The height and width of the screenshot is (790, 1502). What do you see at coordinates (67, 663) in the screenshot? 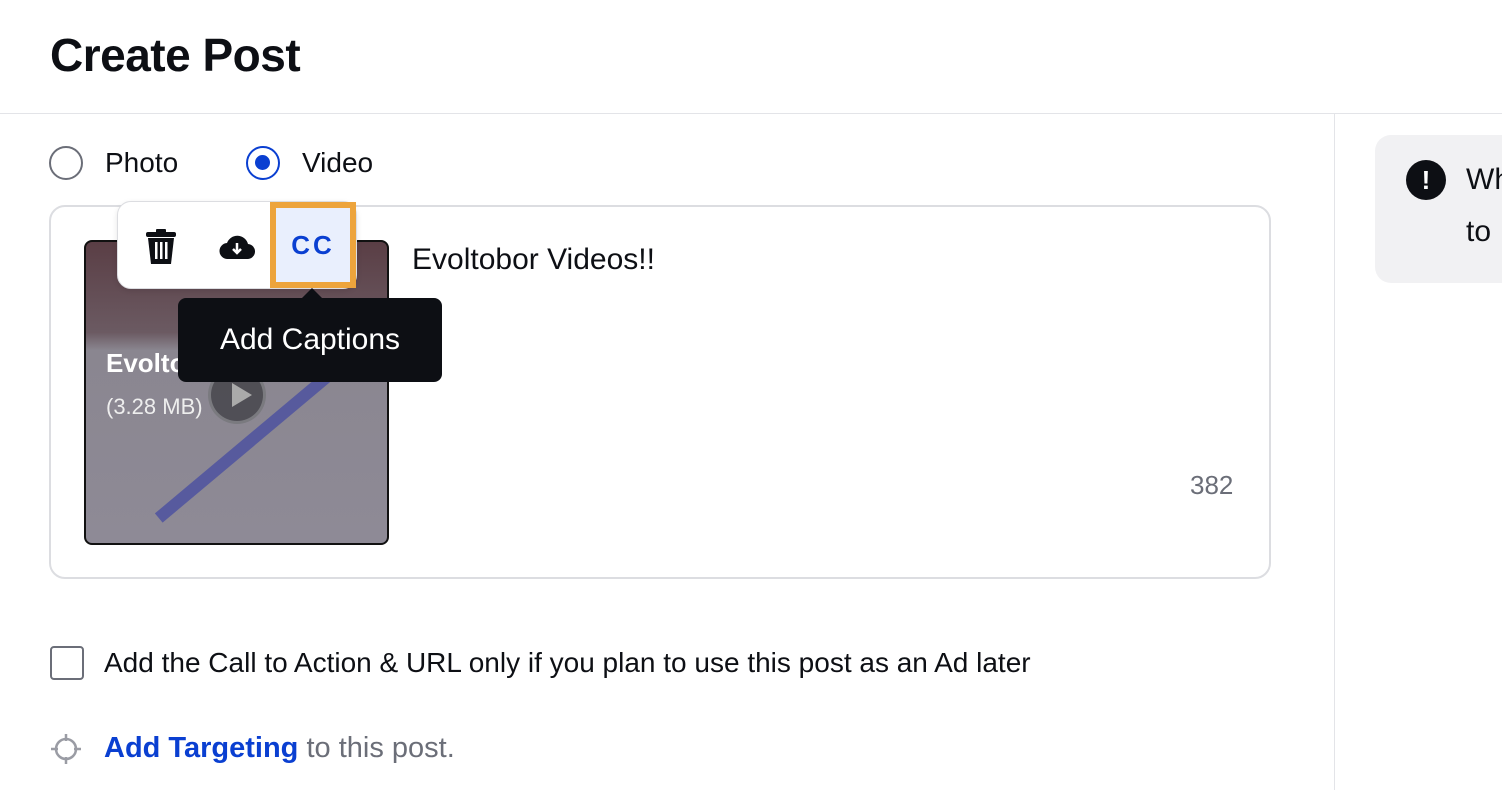
I see `cta-checkbox` at bounding box center [67, 663].